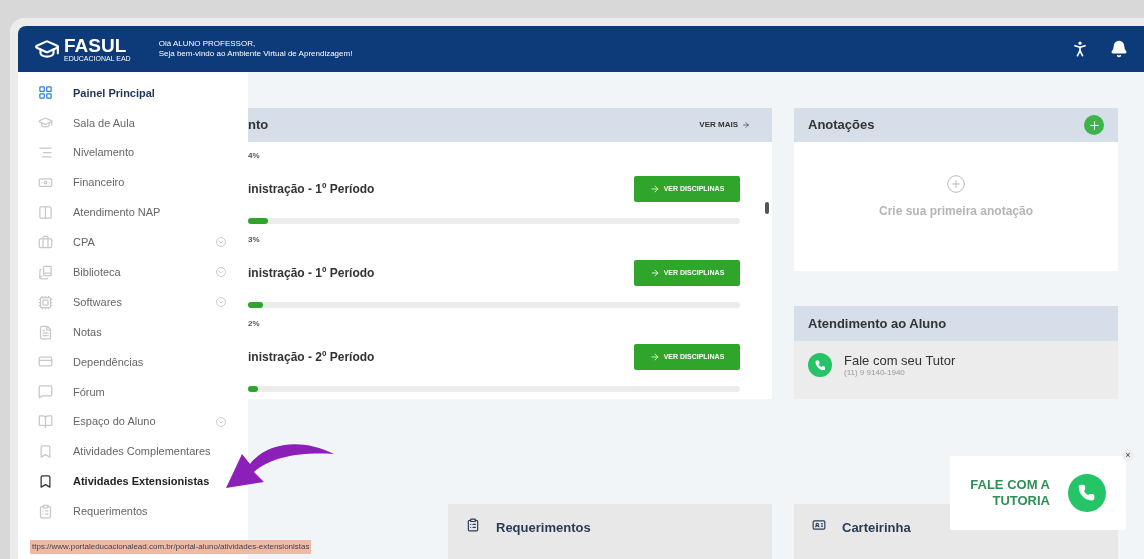 Image resolution: width=1144 pixels, height=559 pixels. What do you see at coordinates (841, 125) in the screenshot?
I see `card-title: Anotações` at bounding box center [841, 125].